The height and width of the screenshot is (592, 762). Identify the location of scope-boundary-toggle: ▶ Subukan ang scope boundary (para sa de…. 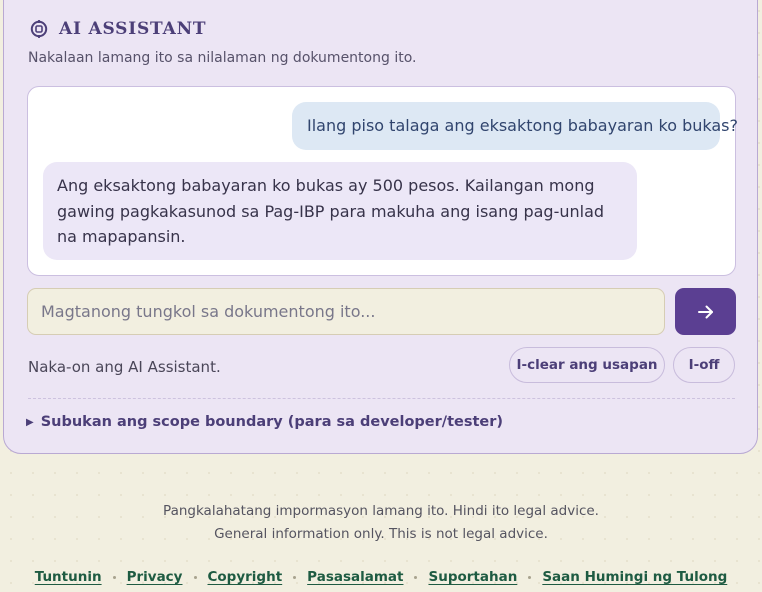
(264, 422).